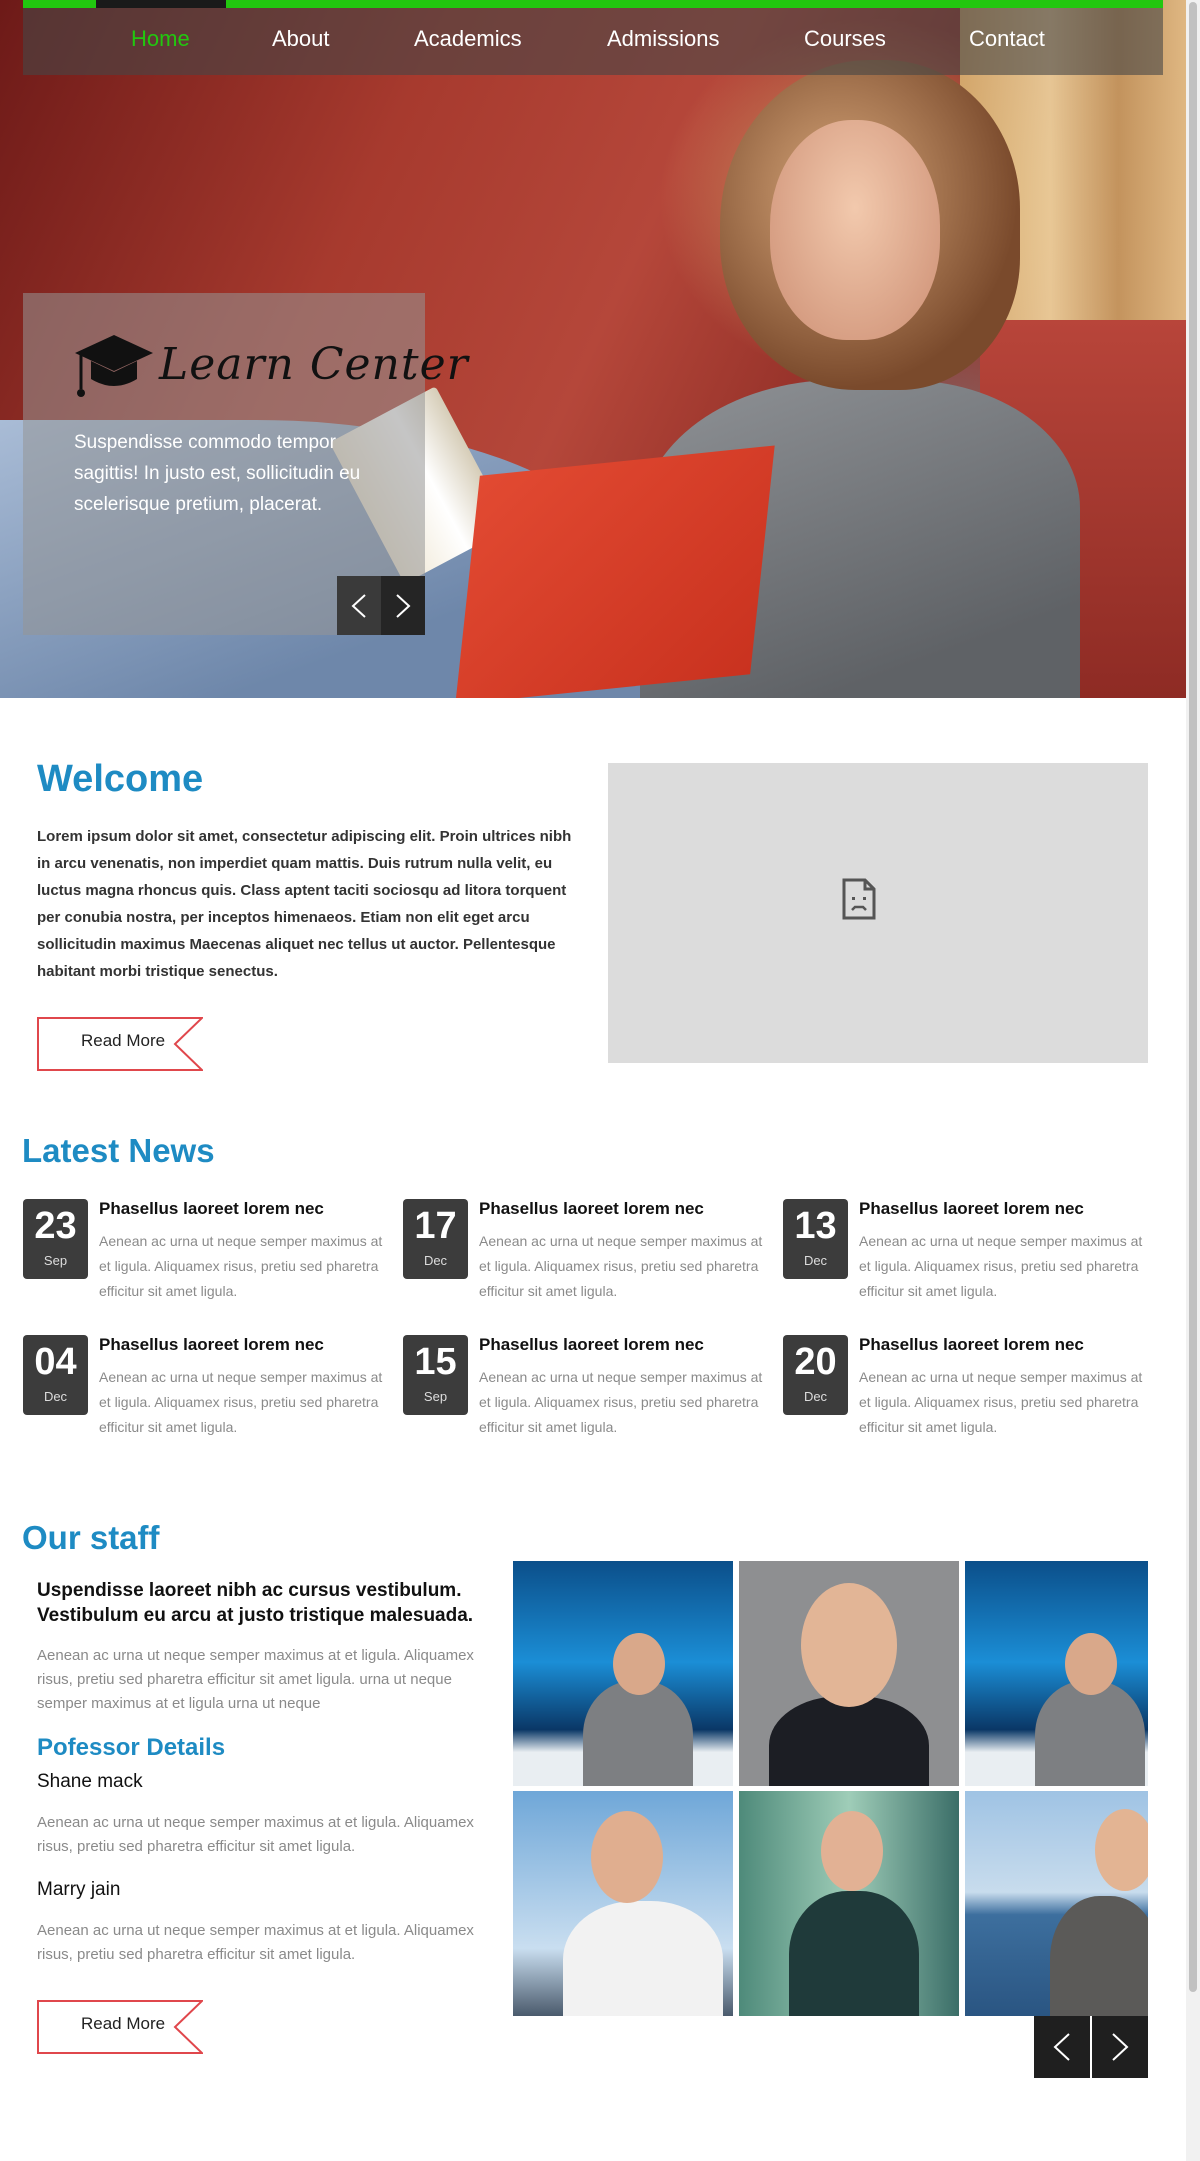  Describe the element at coordinates (855, 230) in the screenshot. I see `hero-bg-face` at that location.